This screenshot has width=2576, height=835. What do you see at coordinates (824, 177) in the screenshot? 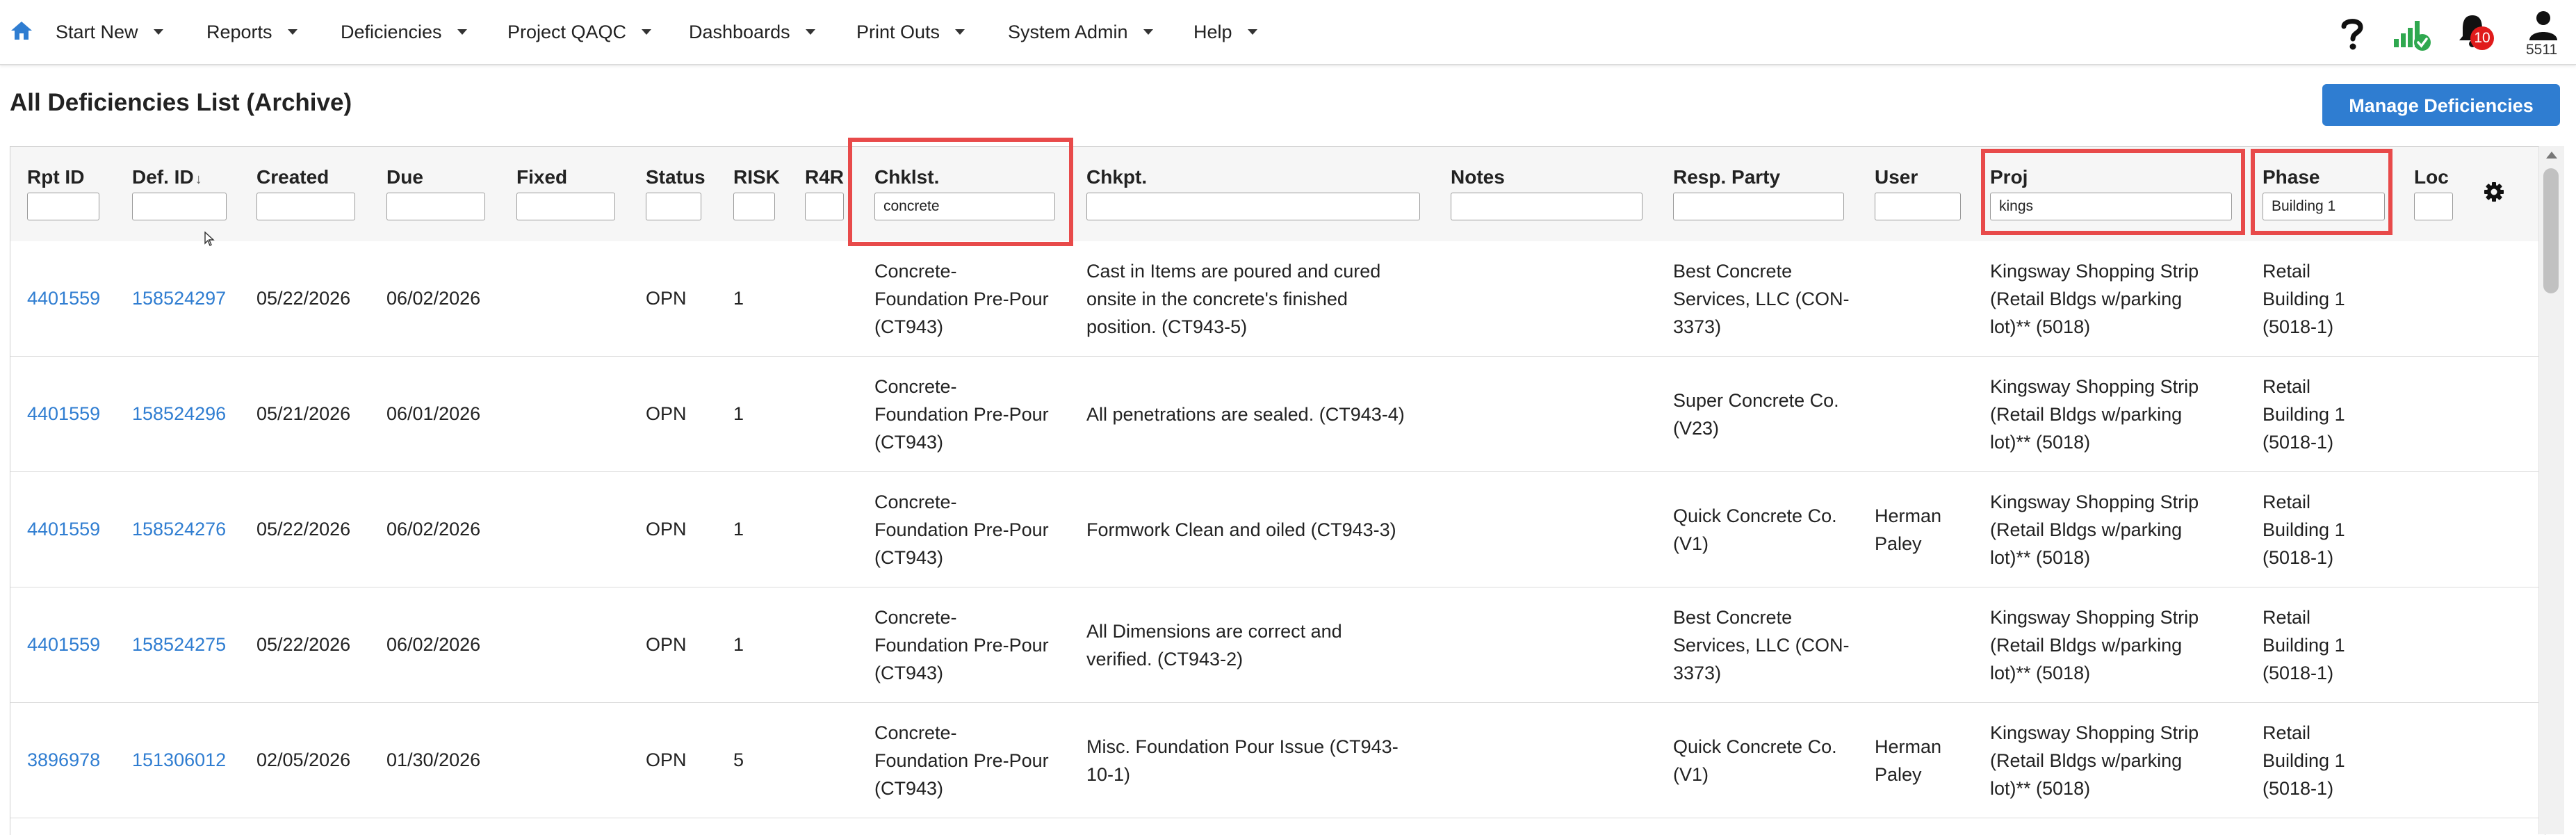
I see `col-r4r-label: R4R` at bounding box center [824, 177].